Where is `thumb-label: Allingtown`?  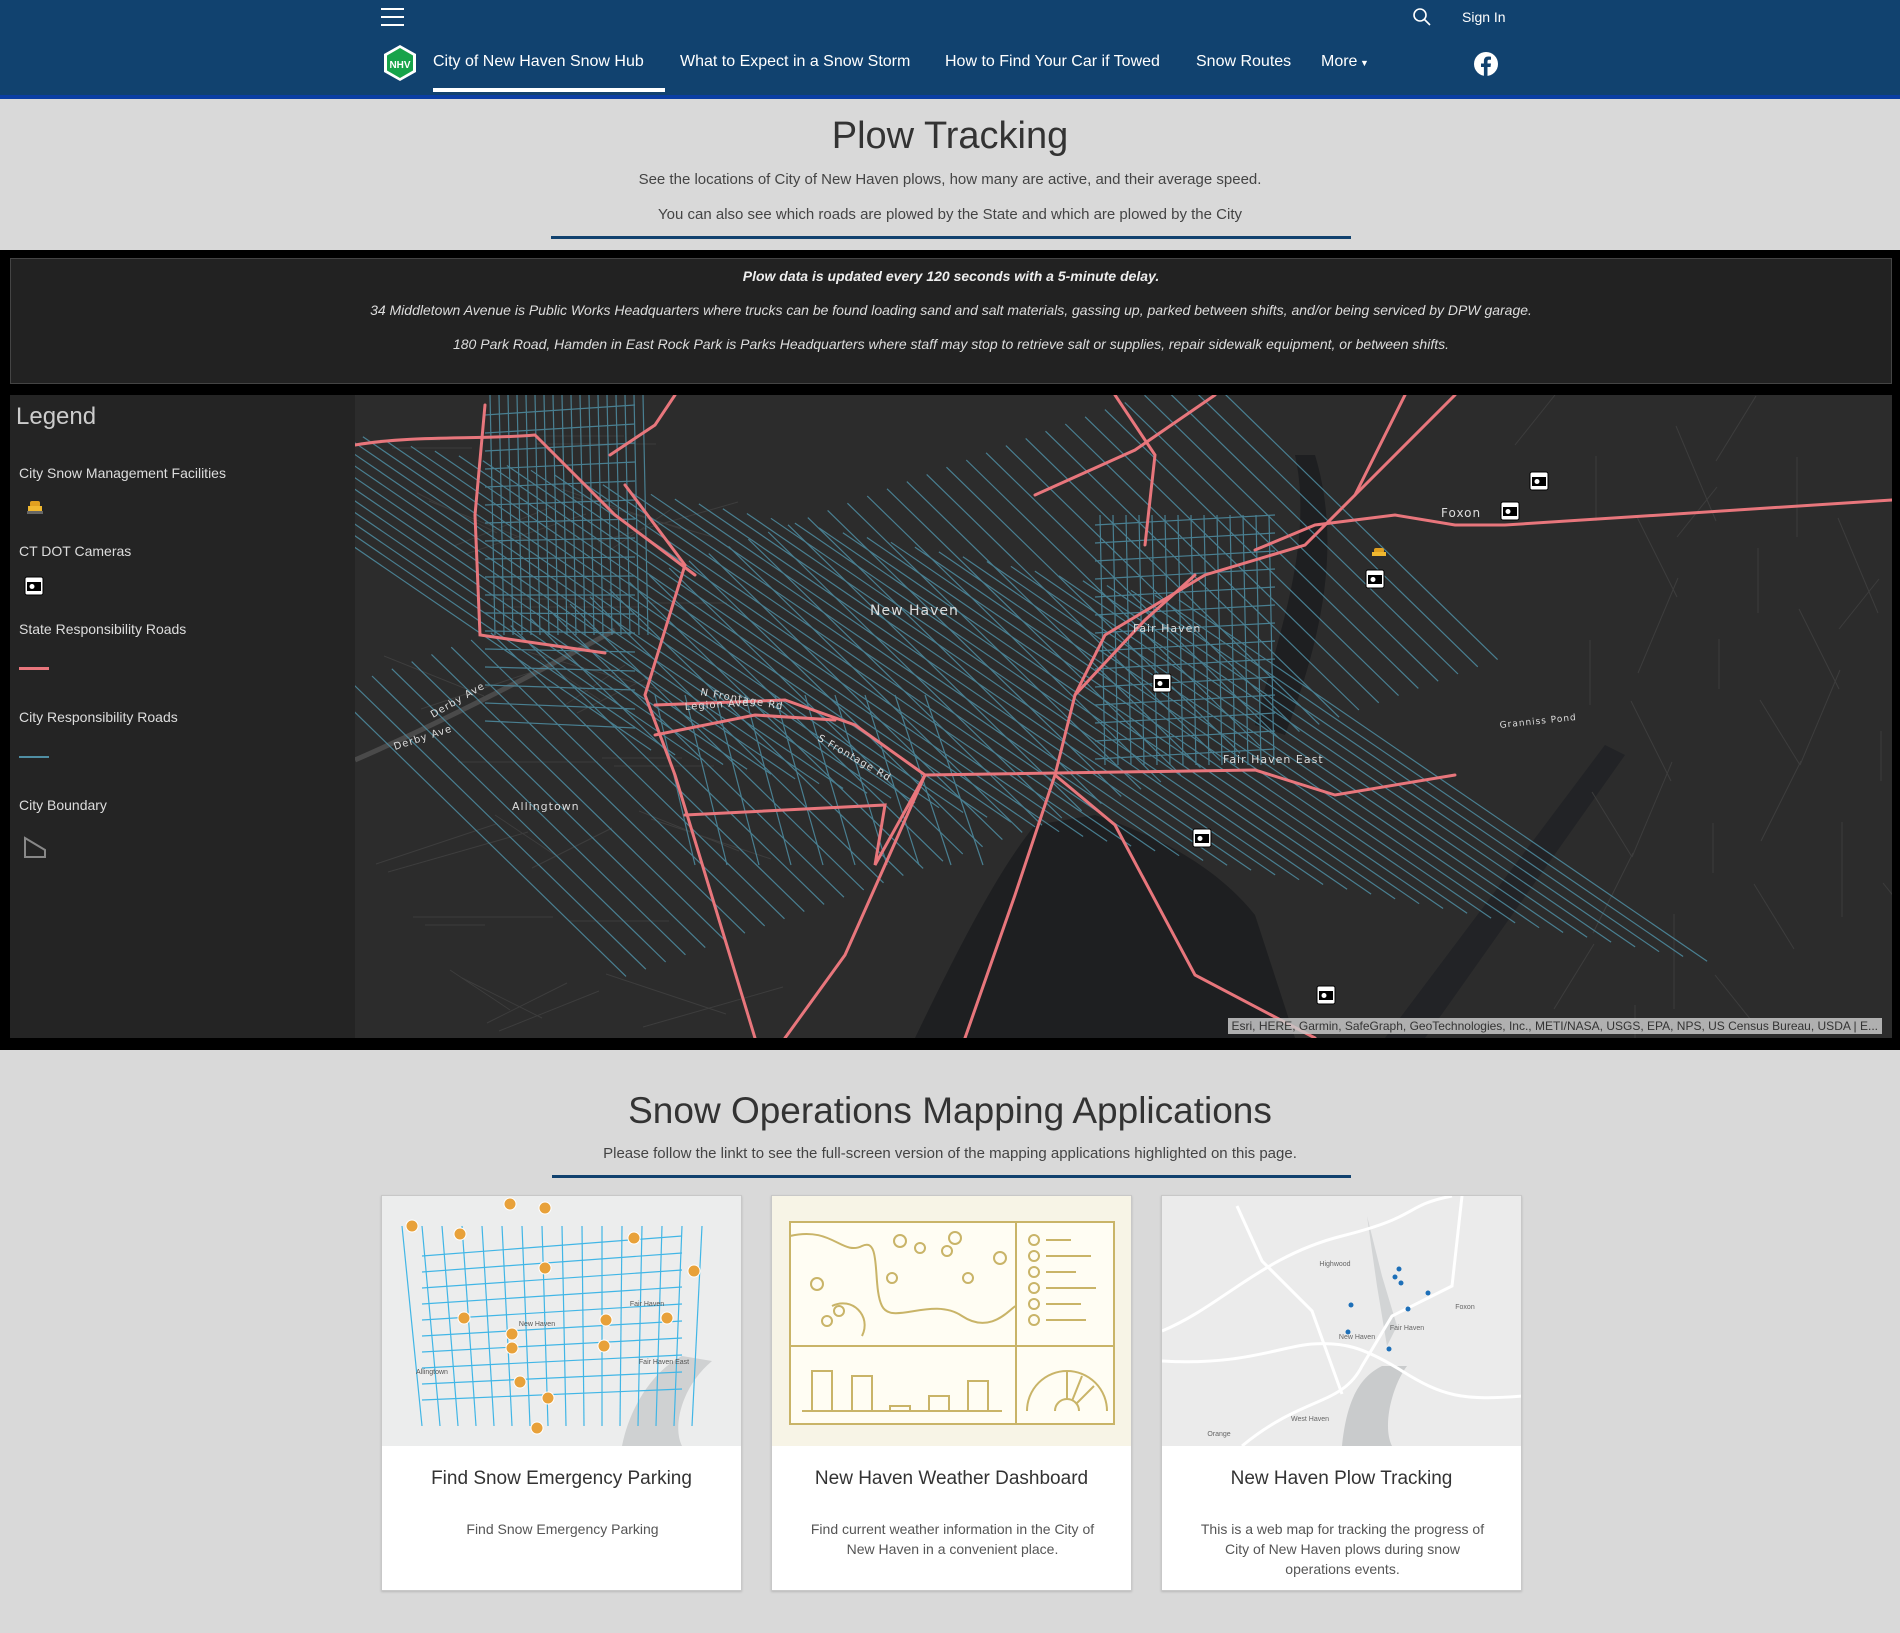 thumb-label: Allingtown is located at coordinates (432, 1372).